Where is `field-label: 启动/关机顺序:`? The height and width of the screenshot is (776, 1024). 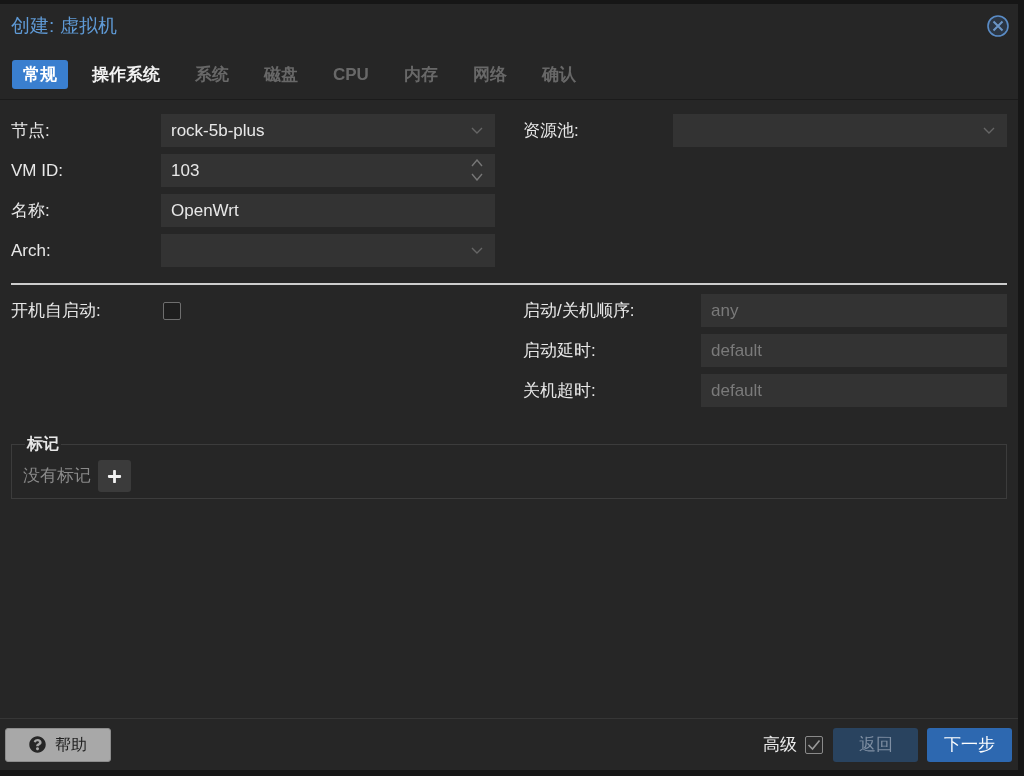 field-label: 启动/关机顺序: is located at coordinates (579, 310).